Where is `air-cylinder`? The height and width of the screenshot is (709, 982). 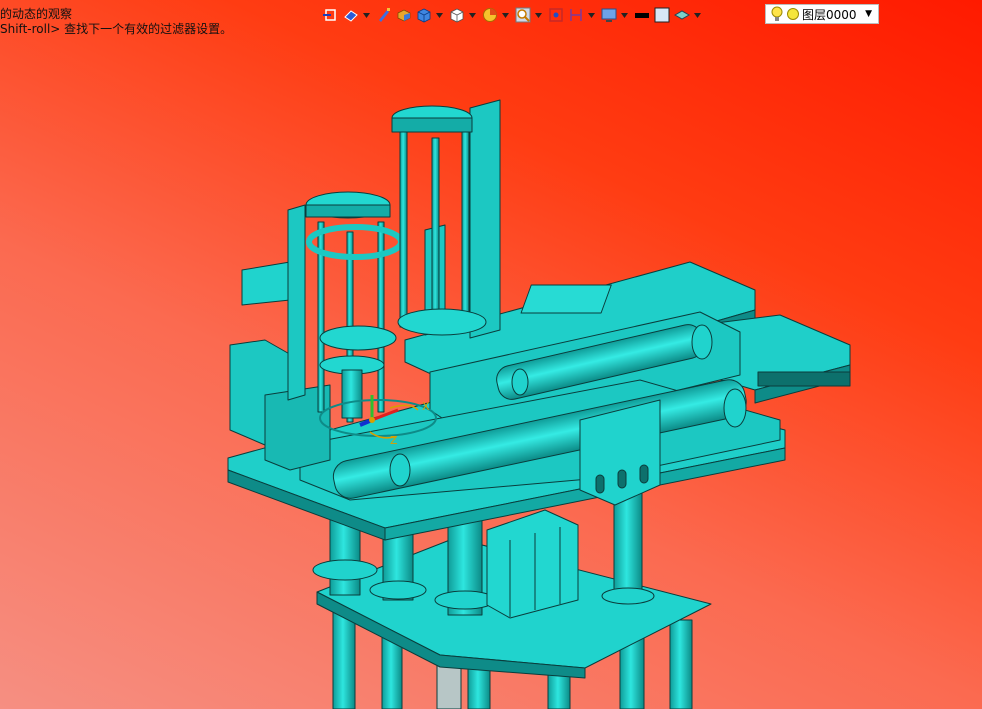 air-cylinder is located at coordinates (532, 564).